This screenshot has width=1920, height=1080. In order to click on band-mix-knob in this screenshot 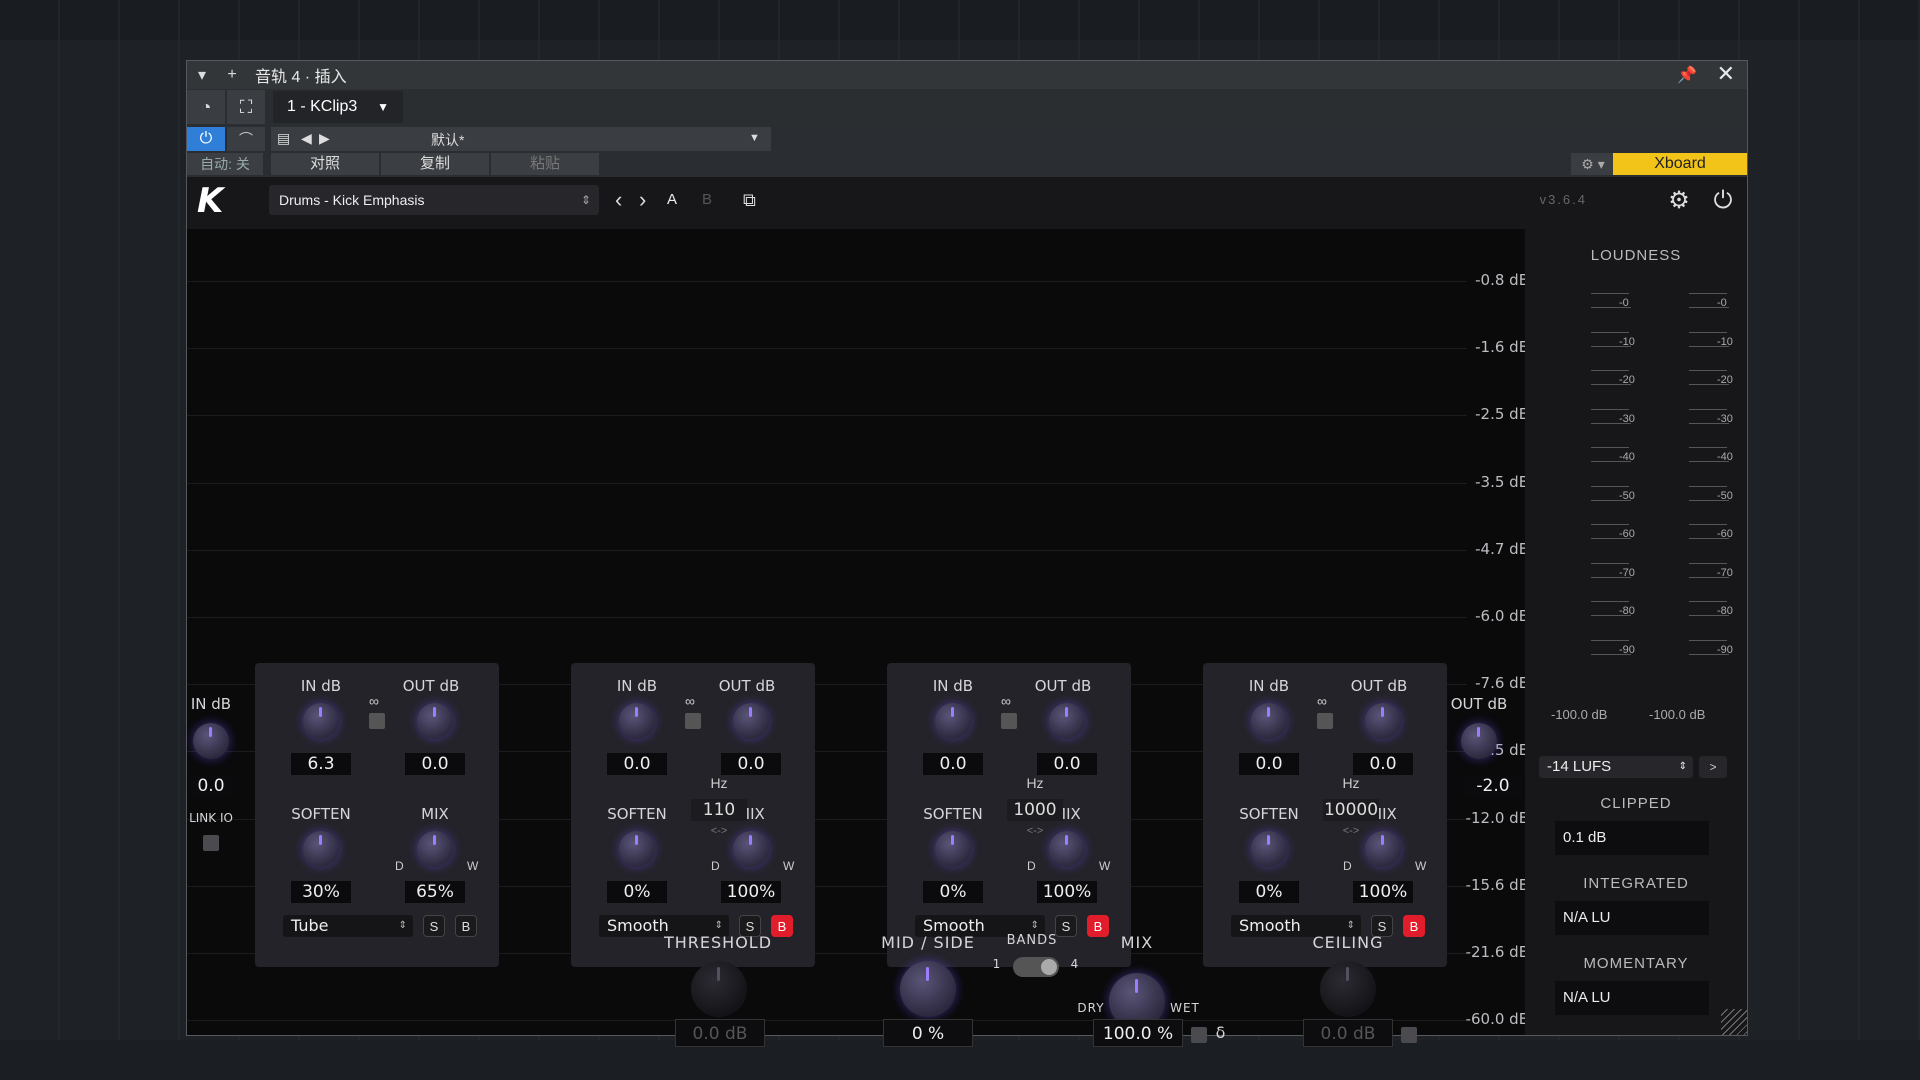, I will do `click(435, 849)`.